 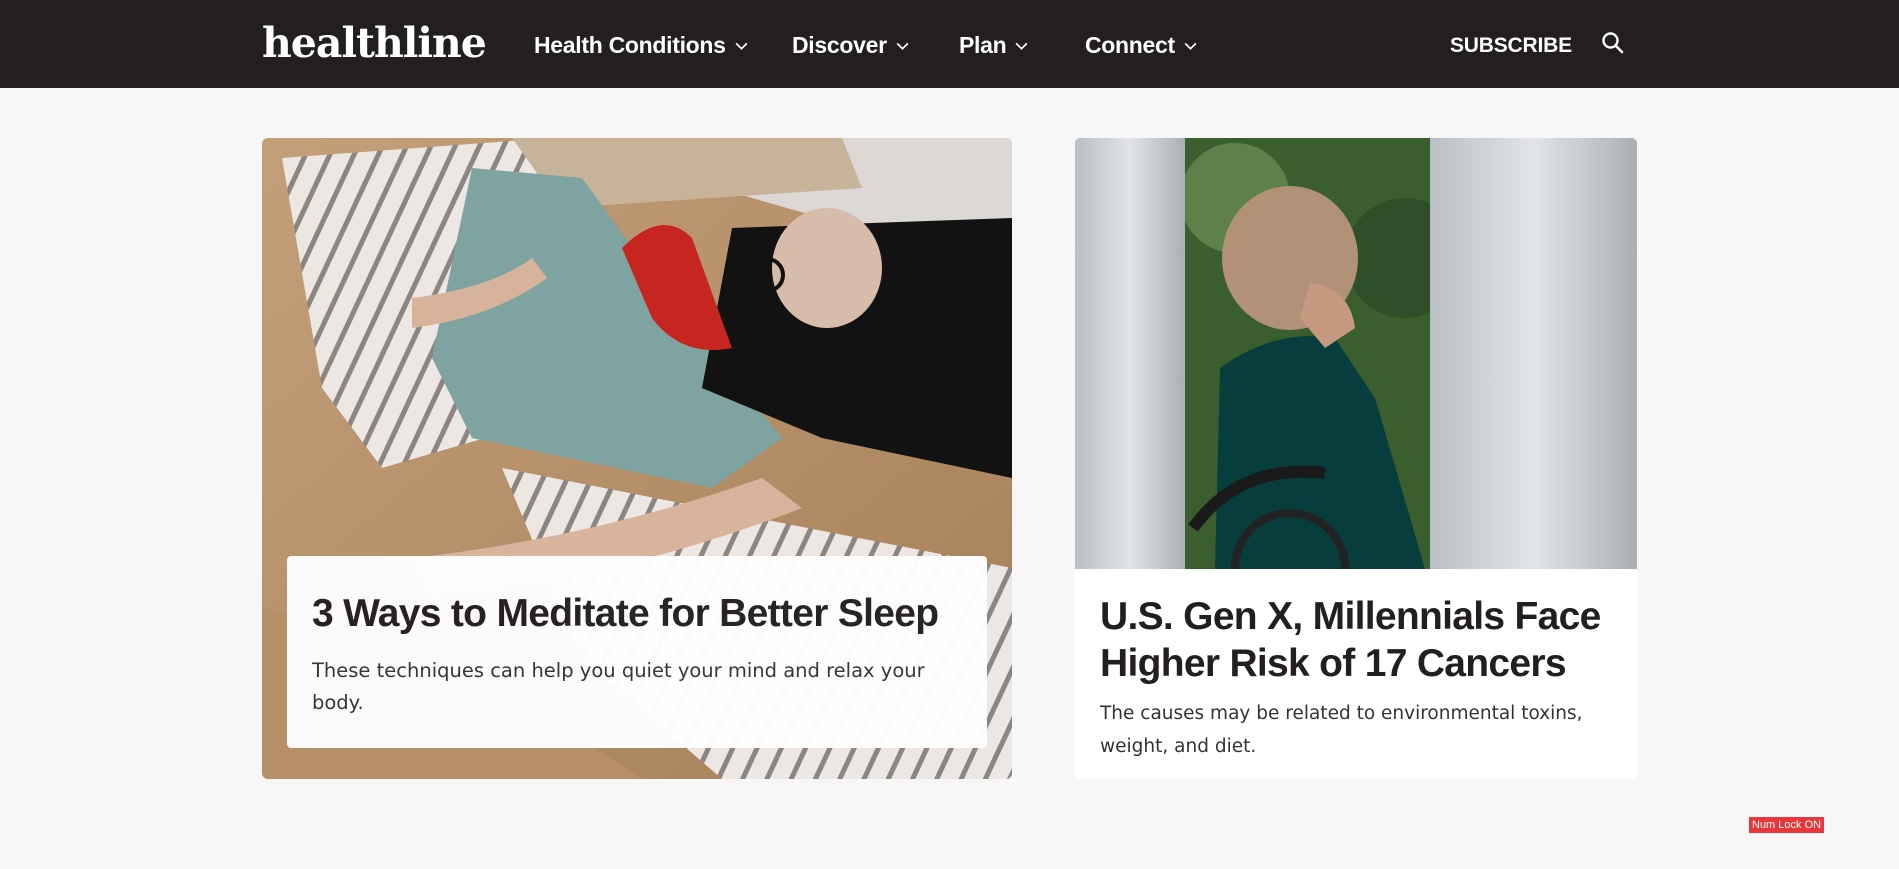 I want to click on nav-health-conditions: Health Conditions, so click(x=641, y=45).